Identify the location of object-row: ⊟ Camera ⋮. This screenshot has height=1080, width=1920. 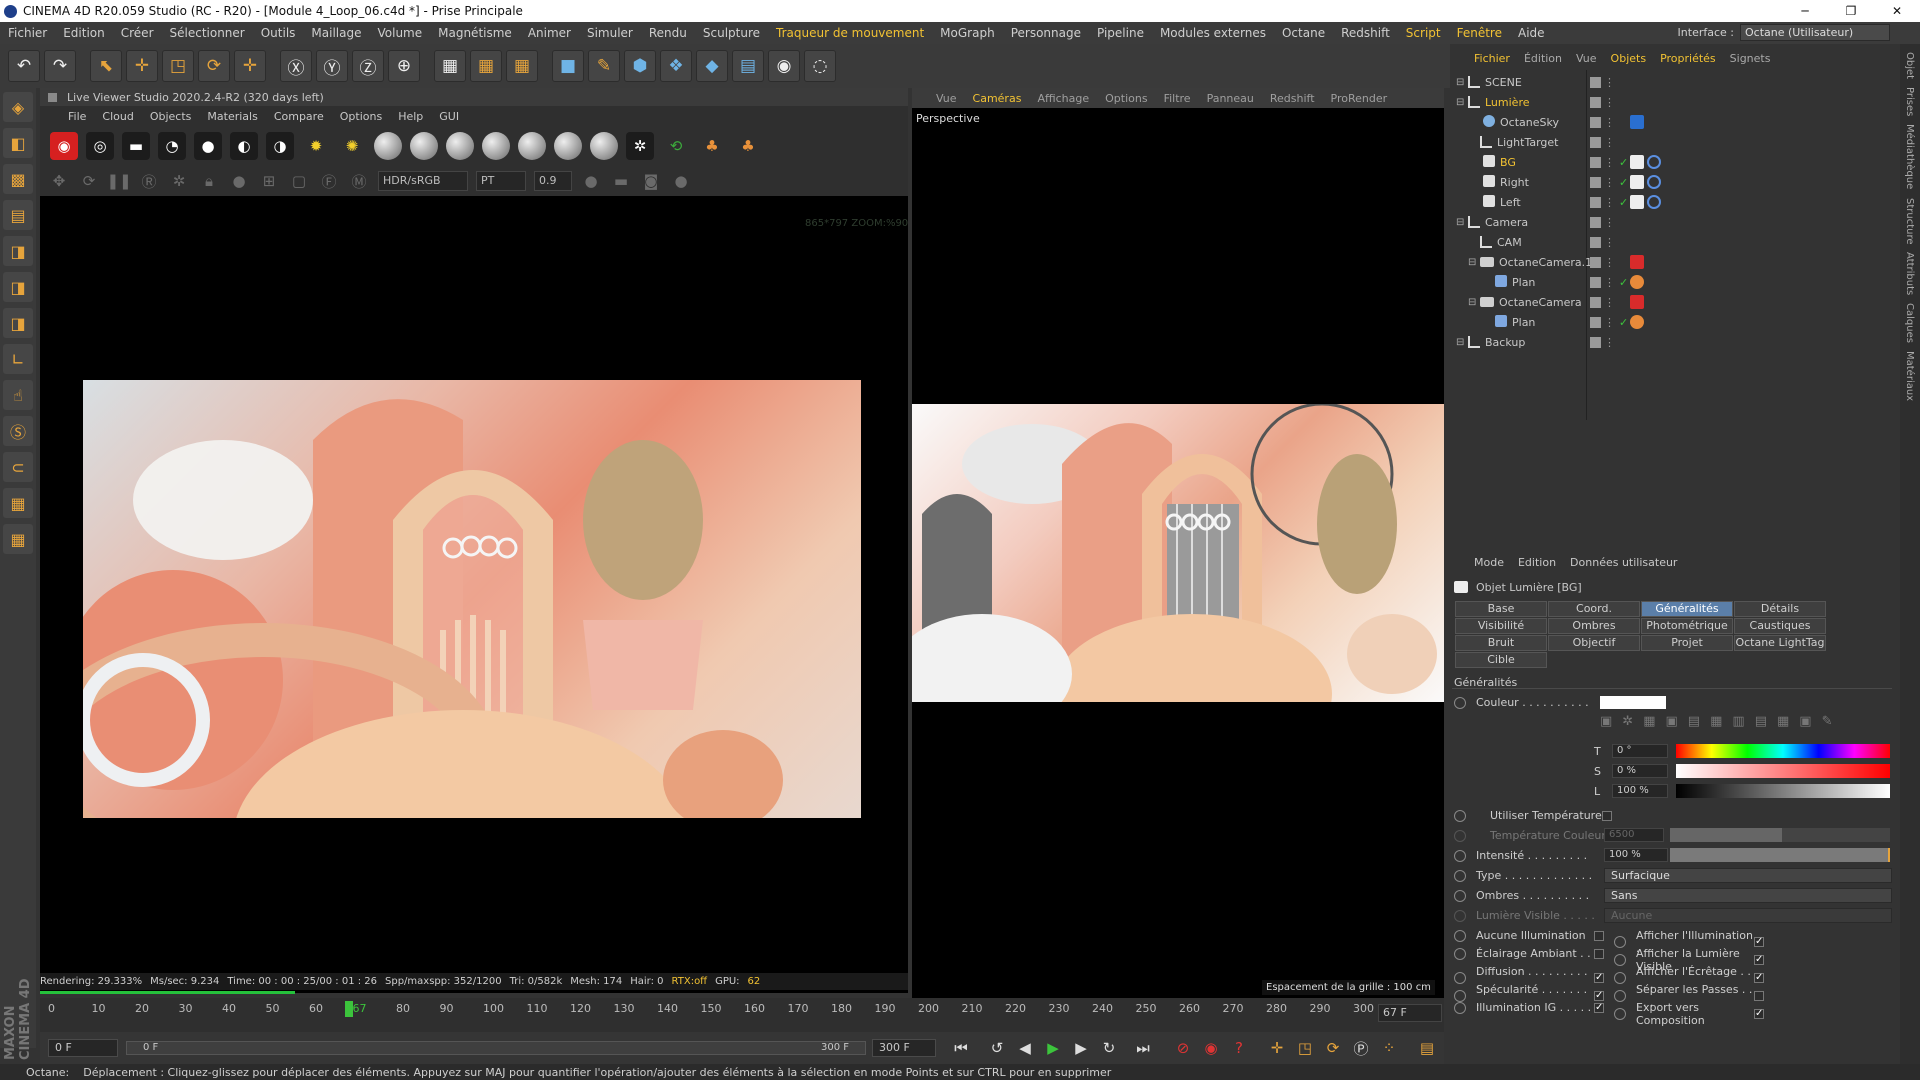
(1676, 222).